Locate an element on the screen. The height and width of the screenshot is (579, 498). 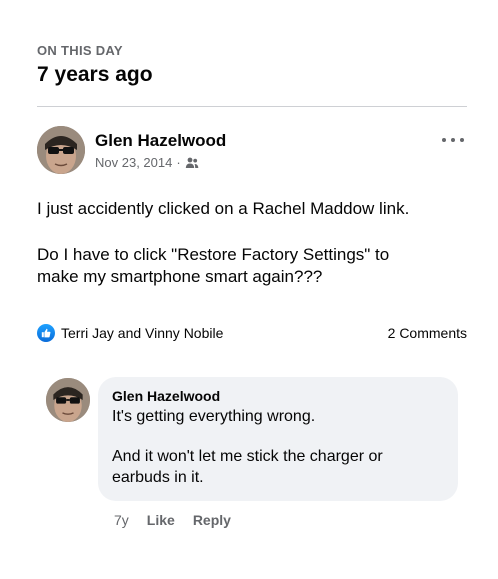
comment-actions: 7y Like Reply is located at coordinates (172, 520).